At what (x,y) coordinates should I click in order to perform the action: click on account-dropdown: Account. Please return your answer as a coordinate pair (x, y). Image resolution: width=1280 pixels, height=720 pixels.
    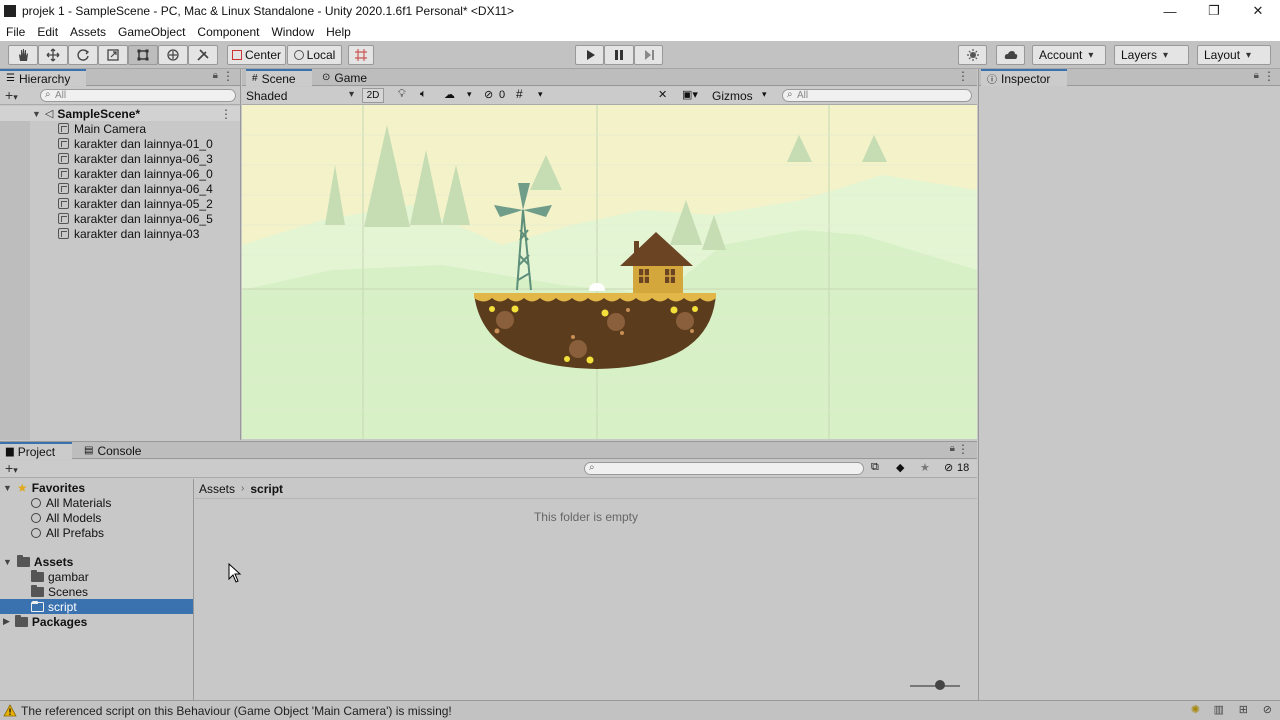
    Looking at the image, I should click on (1069, 55).